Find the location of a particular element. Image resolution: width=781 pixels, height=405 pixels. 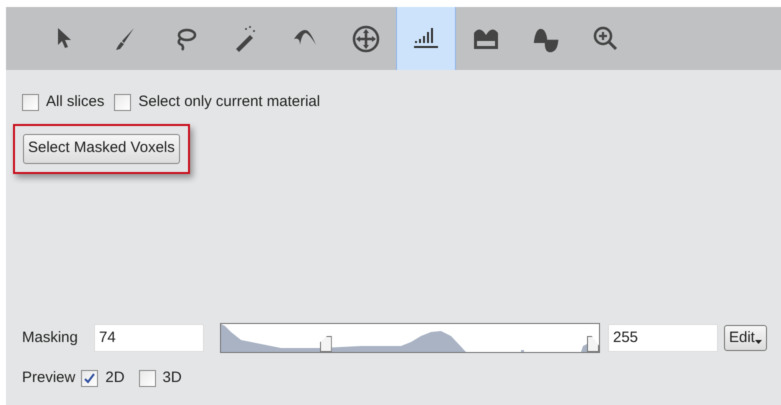

checkbox-label: 2D is located at coordinates (115, 378).